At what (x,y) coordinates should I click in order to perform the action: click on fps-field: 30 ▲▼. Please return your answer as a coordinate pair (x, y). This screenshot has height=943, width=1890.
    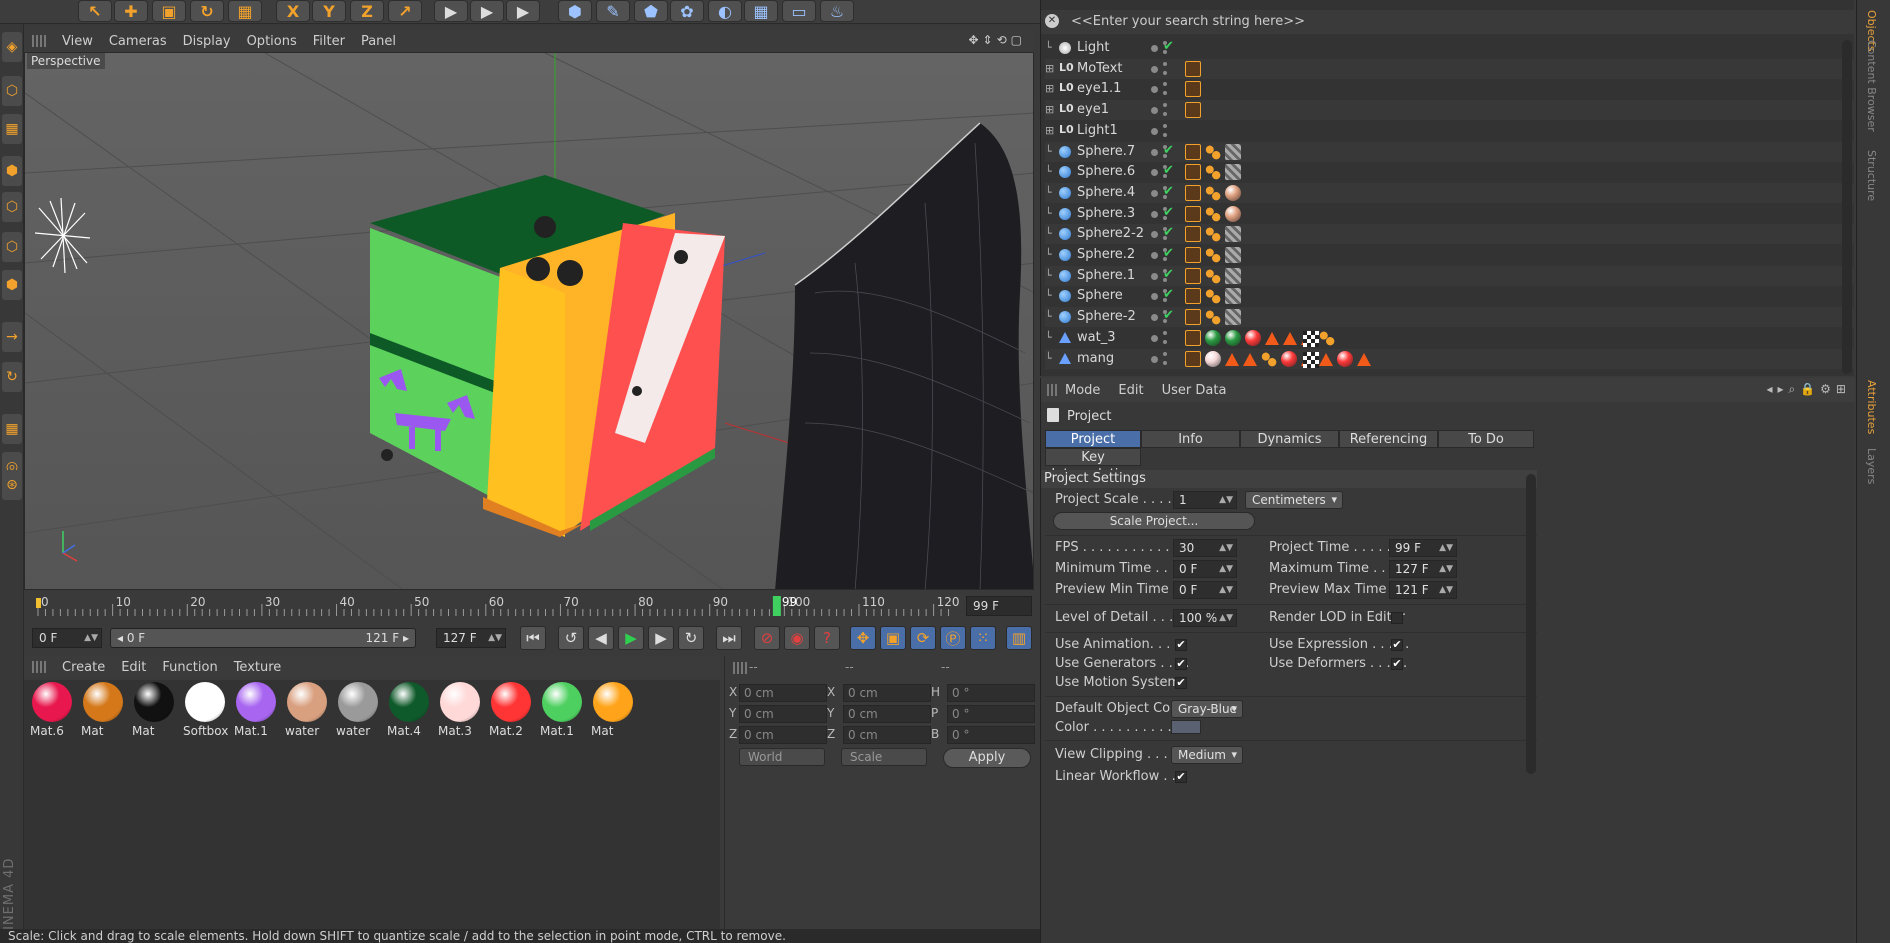
    Looking at the image, I should click on (1205, 548).